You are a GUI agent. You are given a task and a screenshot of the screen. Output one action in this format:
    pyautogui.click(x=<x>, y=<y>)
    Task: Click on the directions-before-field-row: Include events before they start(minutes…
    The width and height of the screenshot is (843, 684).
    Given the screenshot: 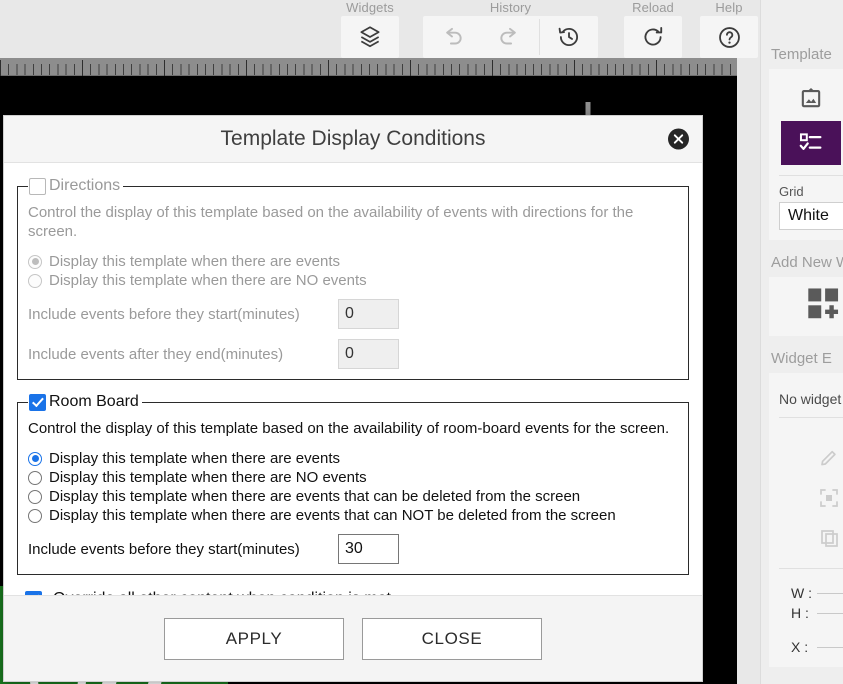 What is the action you would take?
    pyautogui.click(x=353, y=314)
    